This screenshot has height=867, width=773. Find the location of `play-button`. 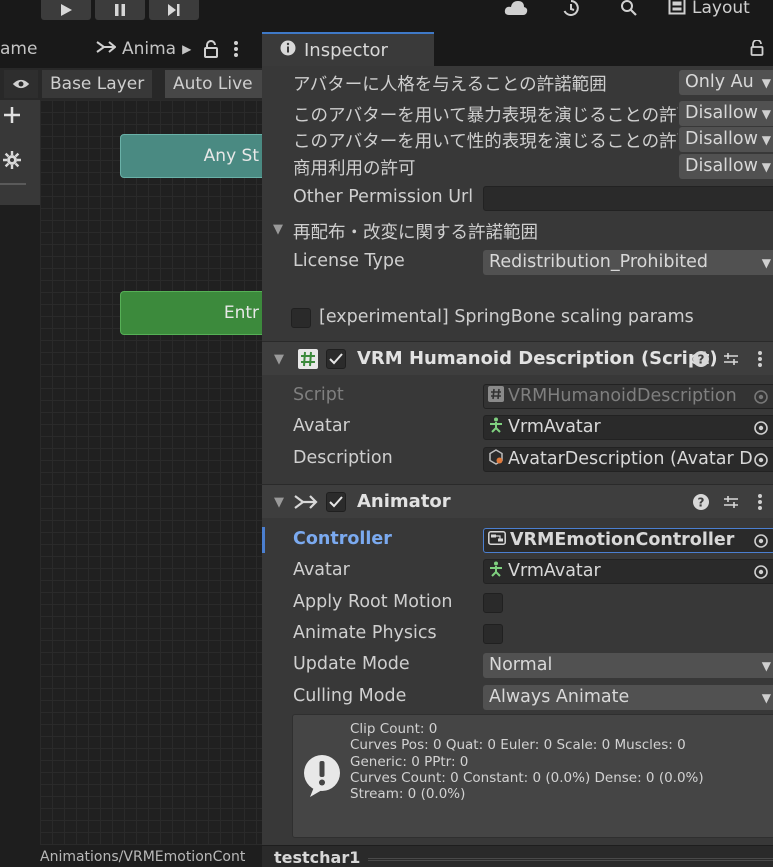

play-button is located at coordinates (66, 10).